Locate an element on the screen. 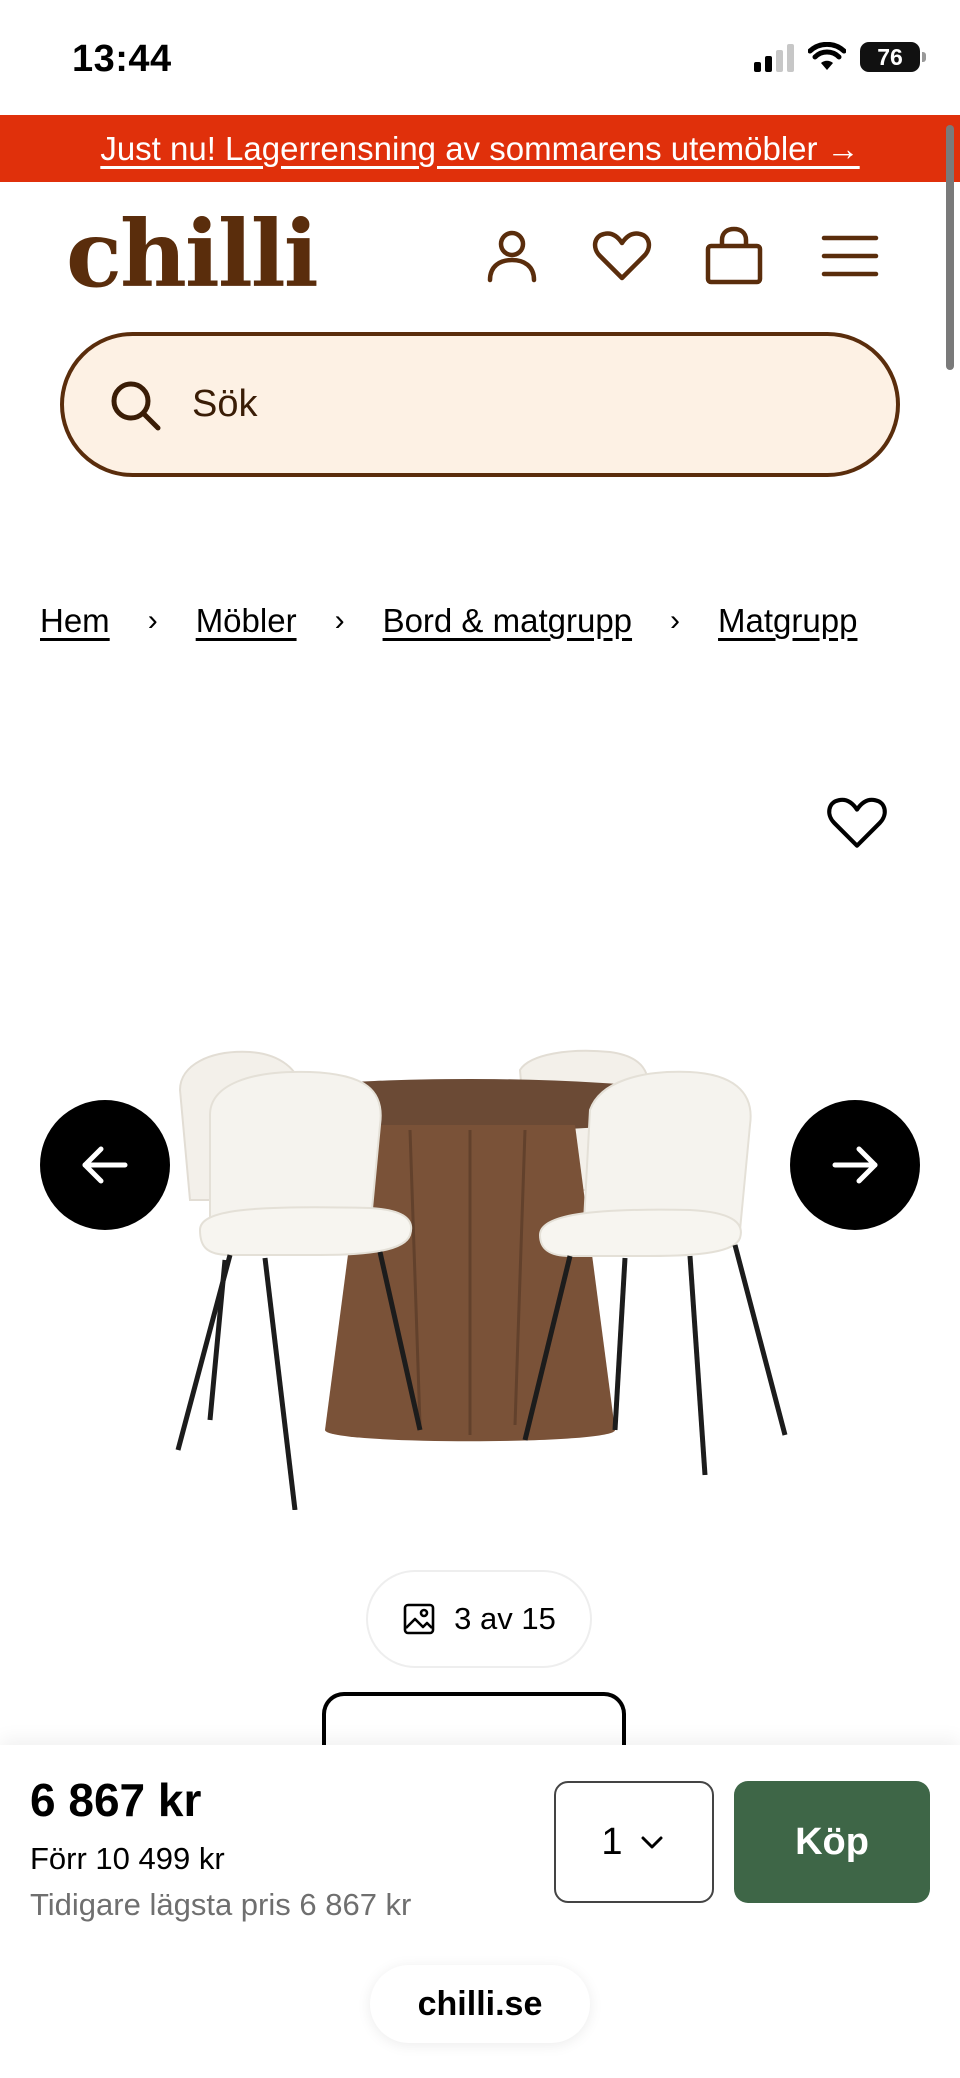 This screenshot has height=2078, width=960. image-icon is located at coordinates (419, 1619).